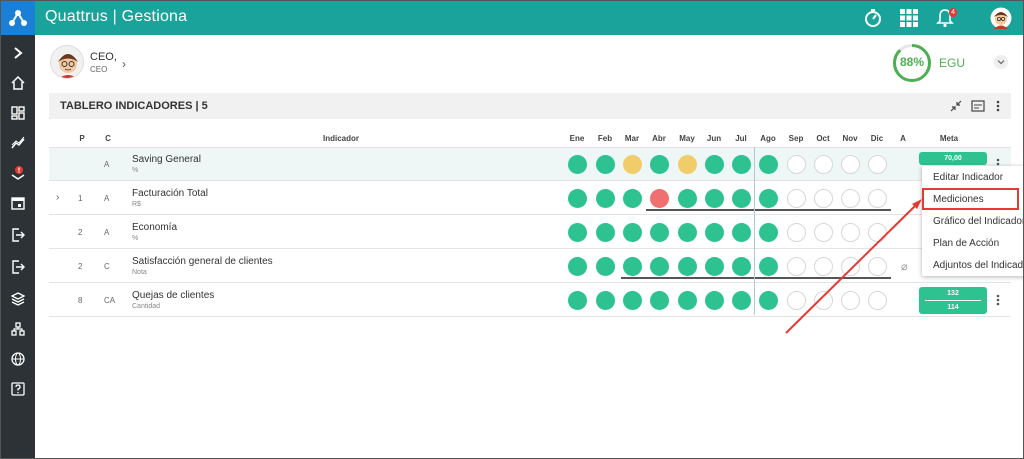 Image resolution: width=1024 pixels, height=459 pixels. What do you see at coordinates (945, 18) in the screenshot?
I see `bell-icon: 4` at bounding box center [945, 18].